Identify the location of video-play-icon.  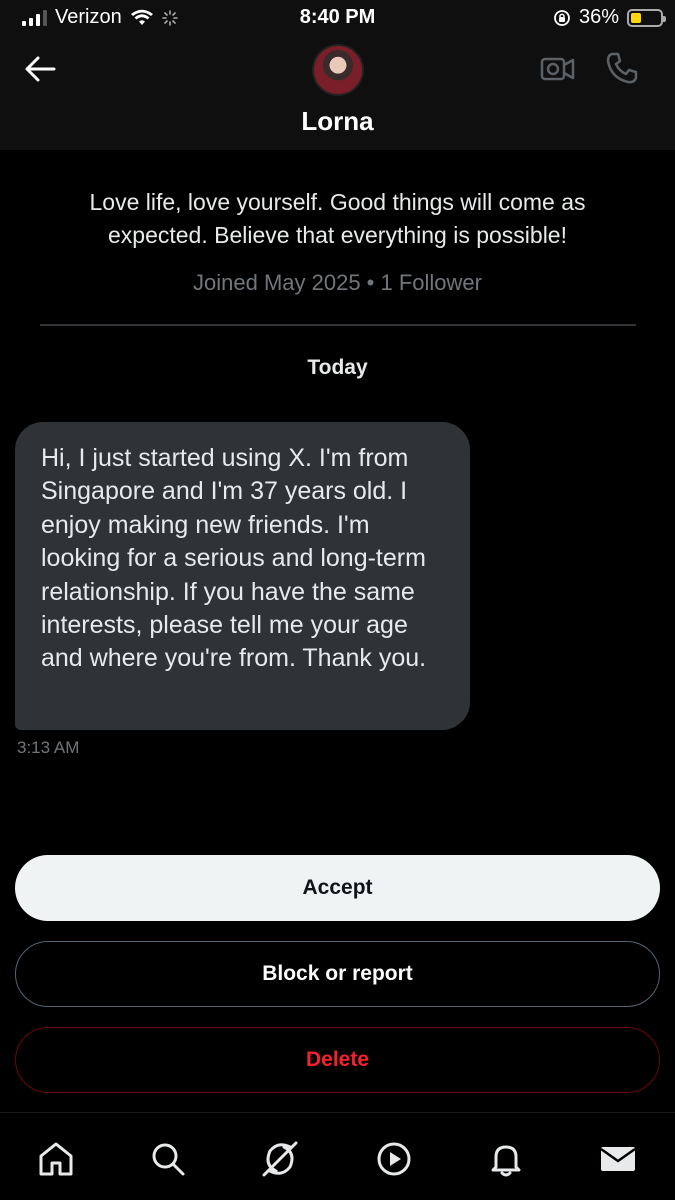
(394, 1159).